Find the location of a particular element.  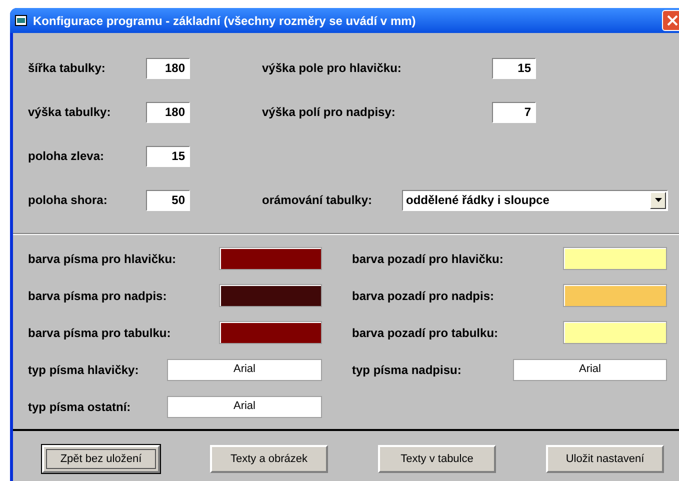

close-icon is located at coordinates (672, 20).